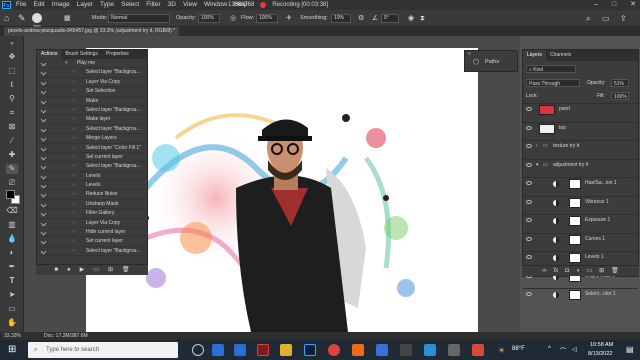 The width and height of the screenshot is (640, 360). Describe the element at coordinates (606, 18) in the screenshot. I see `workspace-icon: ▭` at that location.